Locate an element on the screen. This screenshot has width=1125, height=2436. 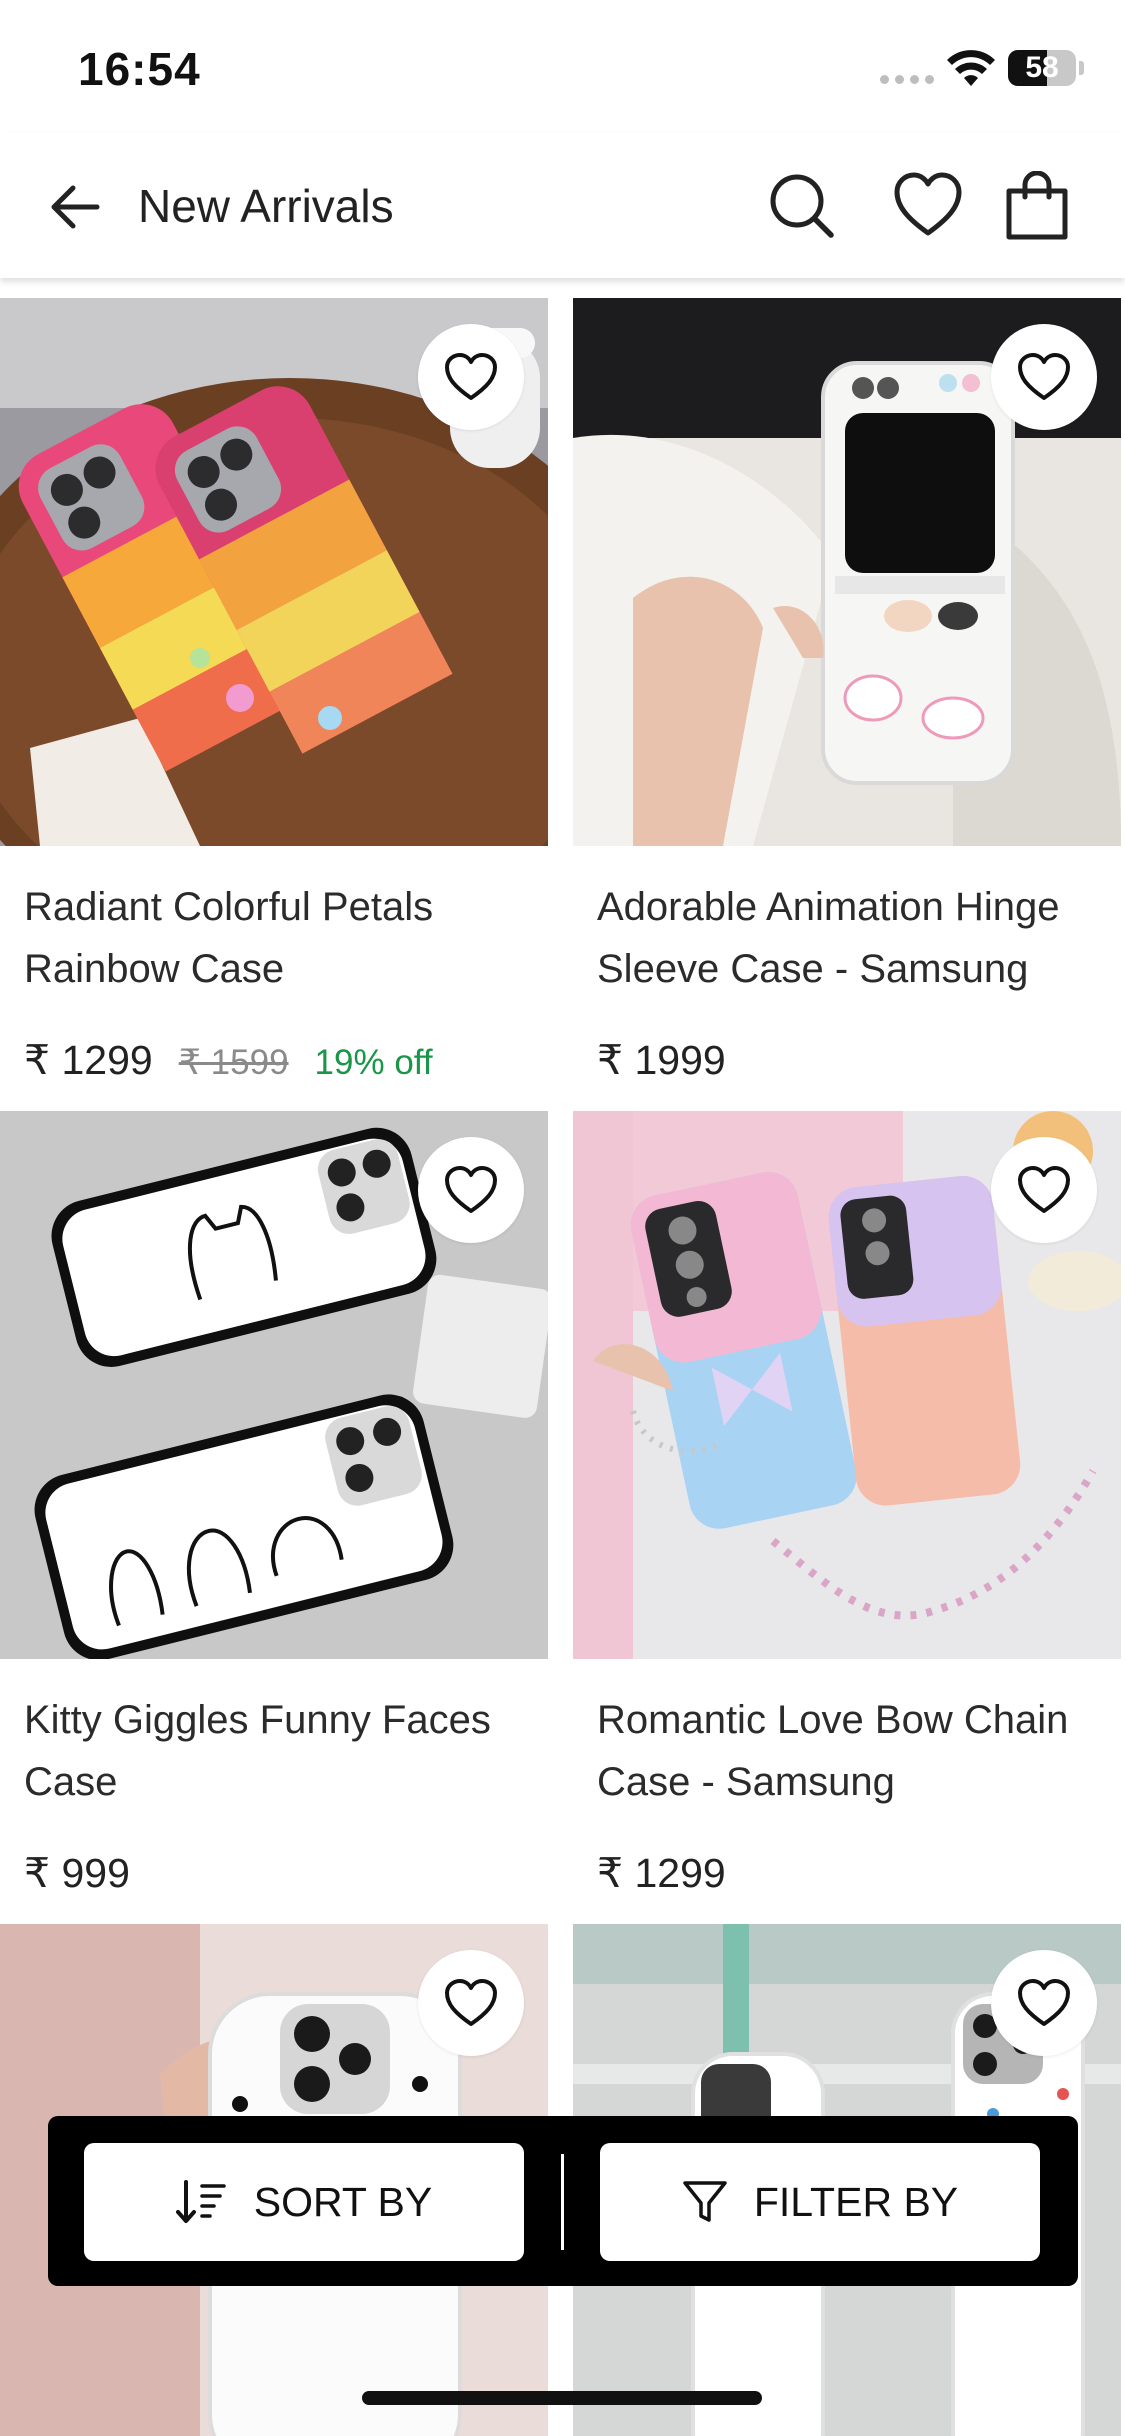
battery-percent: 58 is located at coordinates (1042, 67).